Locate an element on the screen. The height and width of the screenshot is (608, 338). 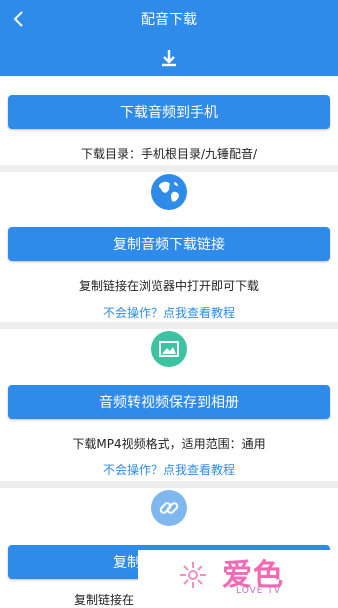
chevron-left-icon is located at coordinates (18, 19).